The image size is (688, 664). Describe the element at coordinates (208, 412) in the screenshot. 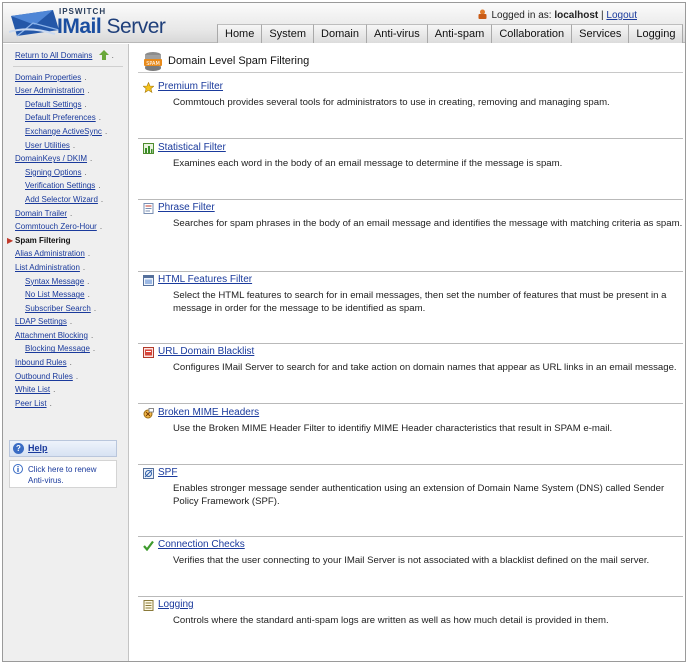

I see `section-title-link: Broken MIME Headers` at that location.